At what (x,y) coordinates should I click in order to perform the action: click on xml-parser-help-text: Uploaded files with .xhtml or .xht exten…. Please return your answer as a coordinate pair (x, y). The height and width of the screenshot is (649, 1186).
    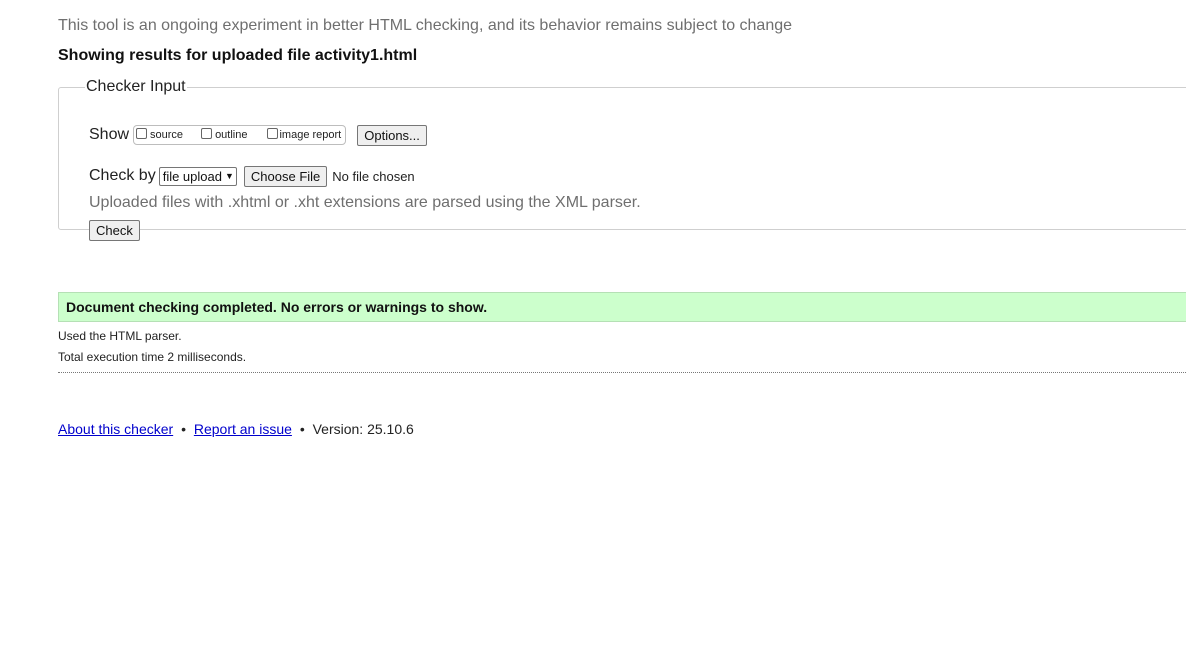
    Looking at the image, I should click on (365, 202).